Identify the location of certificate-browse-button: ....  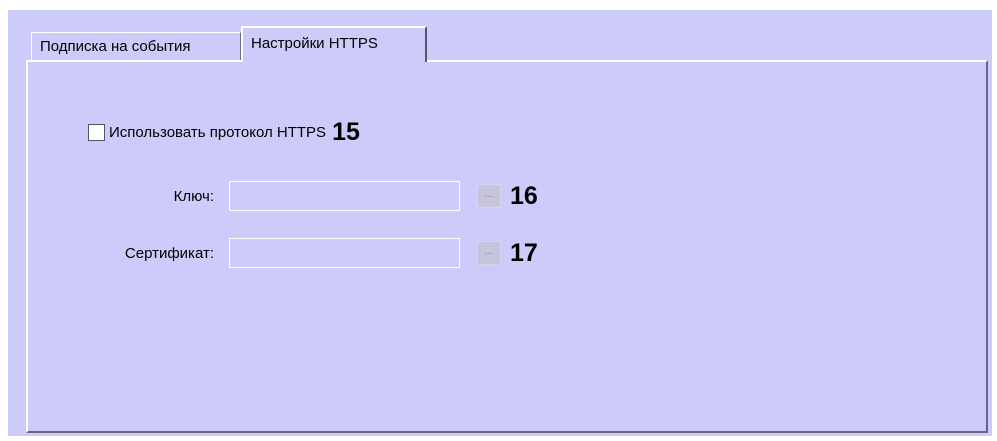
(489, 253).